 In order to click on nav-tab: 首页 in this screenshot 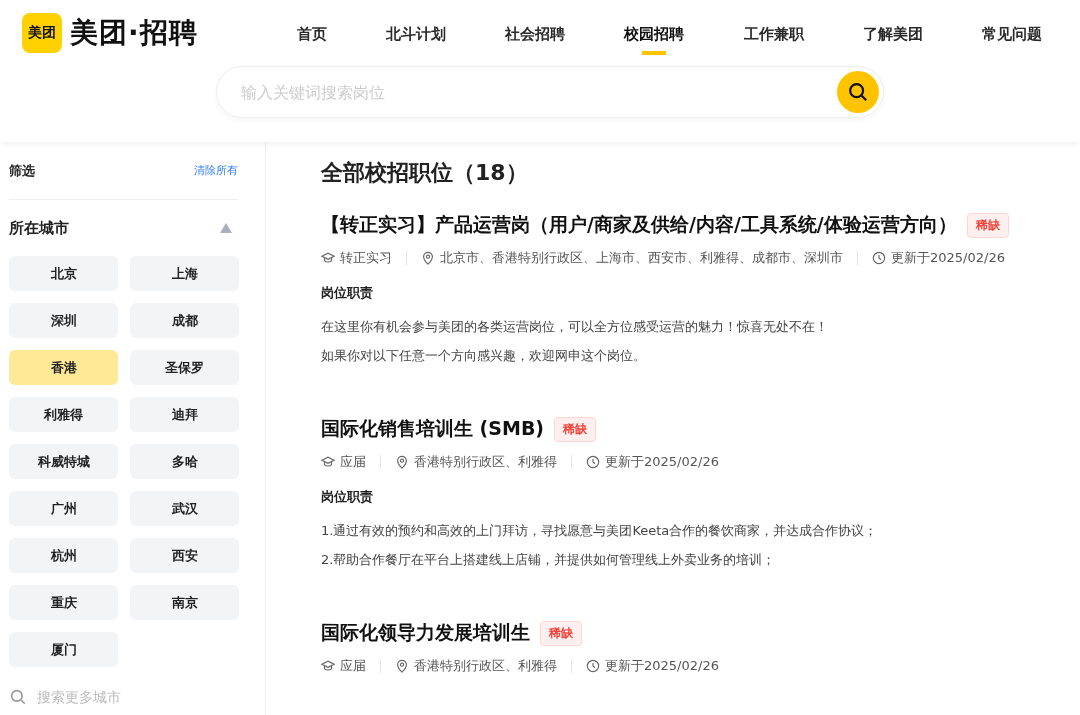, I will do `click(312, 33)`.